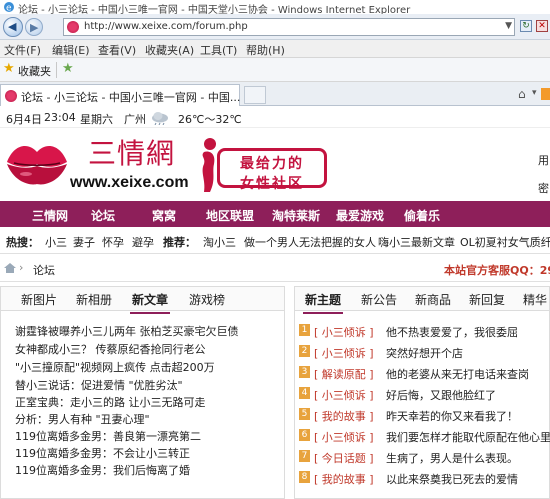  Describe the element at coordinates (323, 302) in the screenshot. I see `tab-new-topics: 新主题` at that location.